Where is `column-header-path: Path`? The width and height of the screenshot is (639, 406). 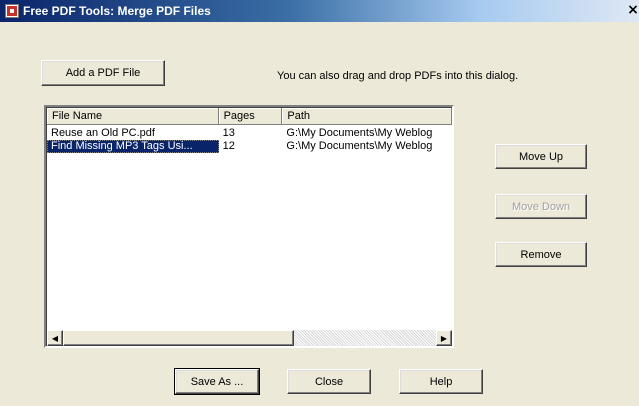 column-header-path: Path is located at coordinates (367, 116).